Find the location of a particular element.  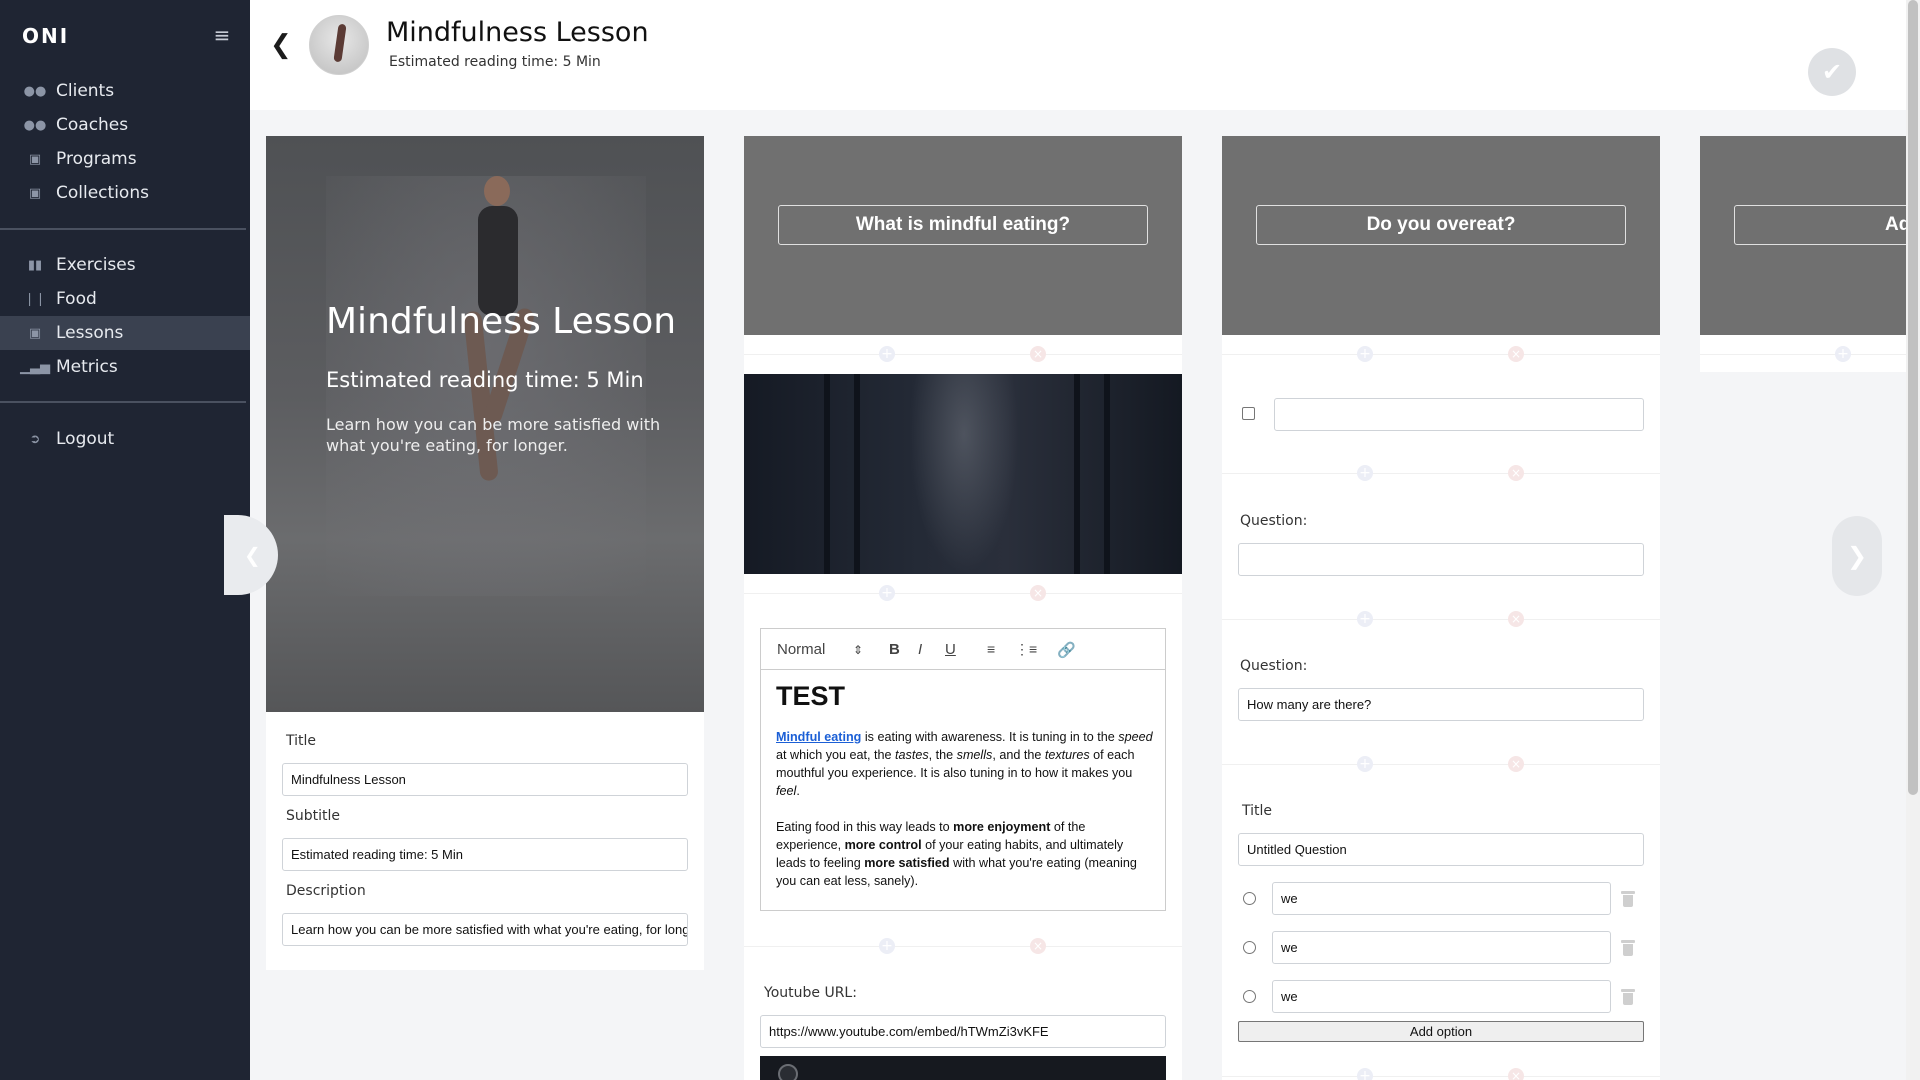

question-label: Question: is located at coordinates (1274, 666).